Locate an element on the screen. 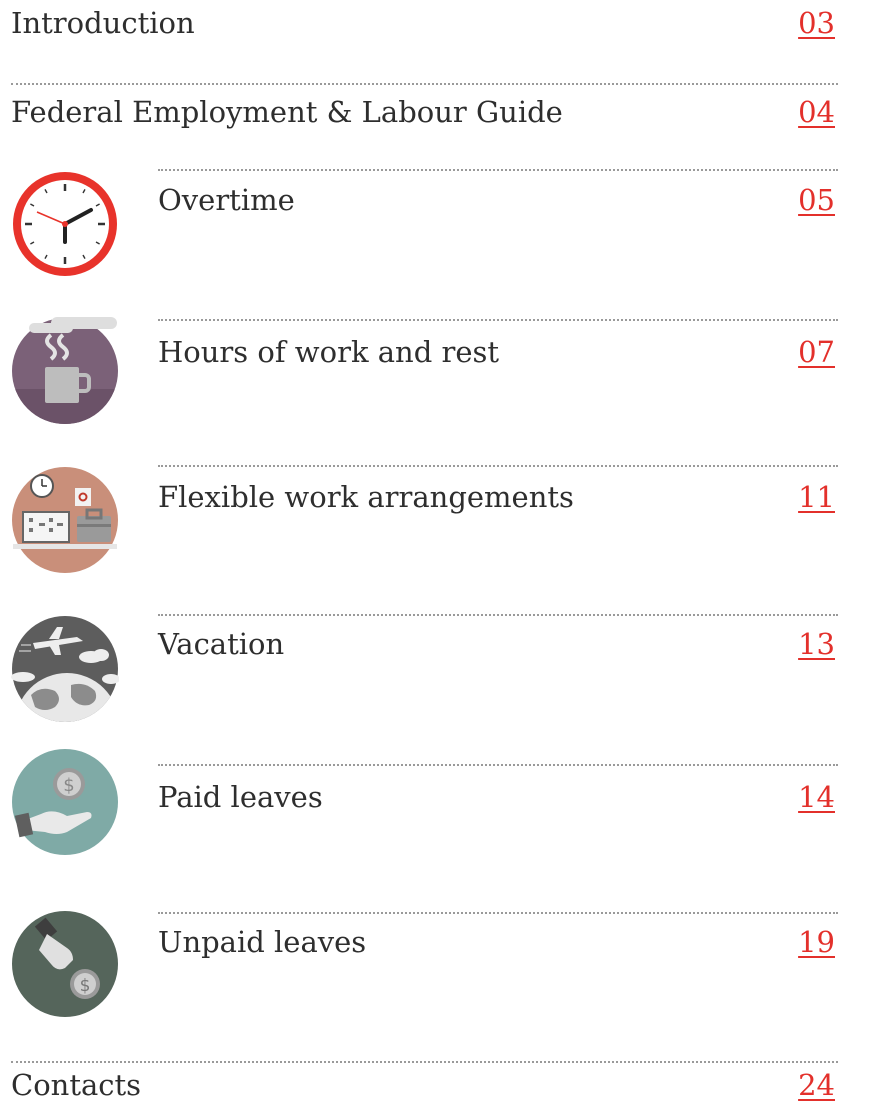 The image size is (882, 1106). hand-dropping-coin-icon: $ is located at coordinates (65, 964).